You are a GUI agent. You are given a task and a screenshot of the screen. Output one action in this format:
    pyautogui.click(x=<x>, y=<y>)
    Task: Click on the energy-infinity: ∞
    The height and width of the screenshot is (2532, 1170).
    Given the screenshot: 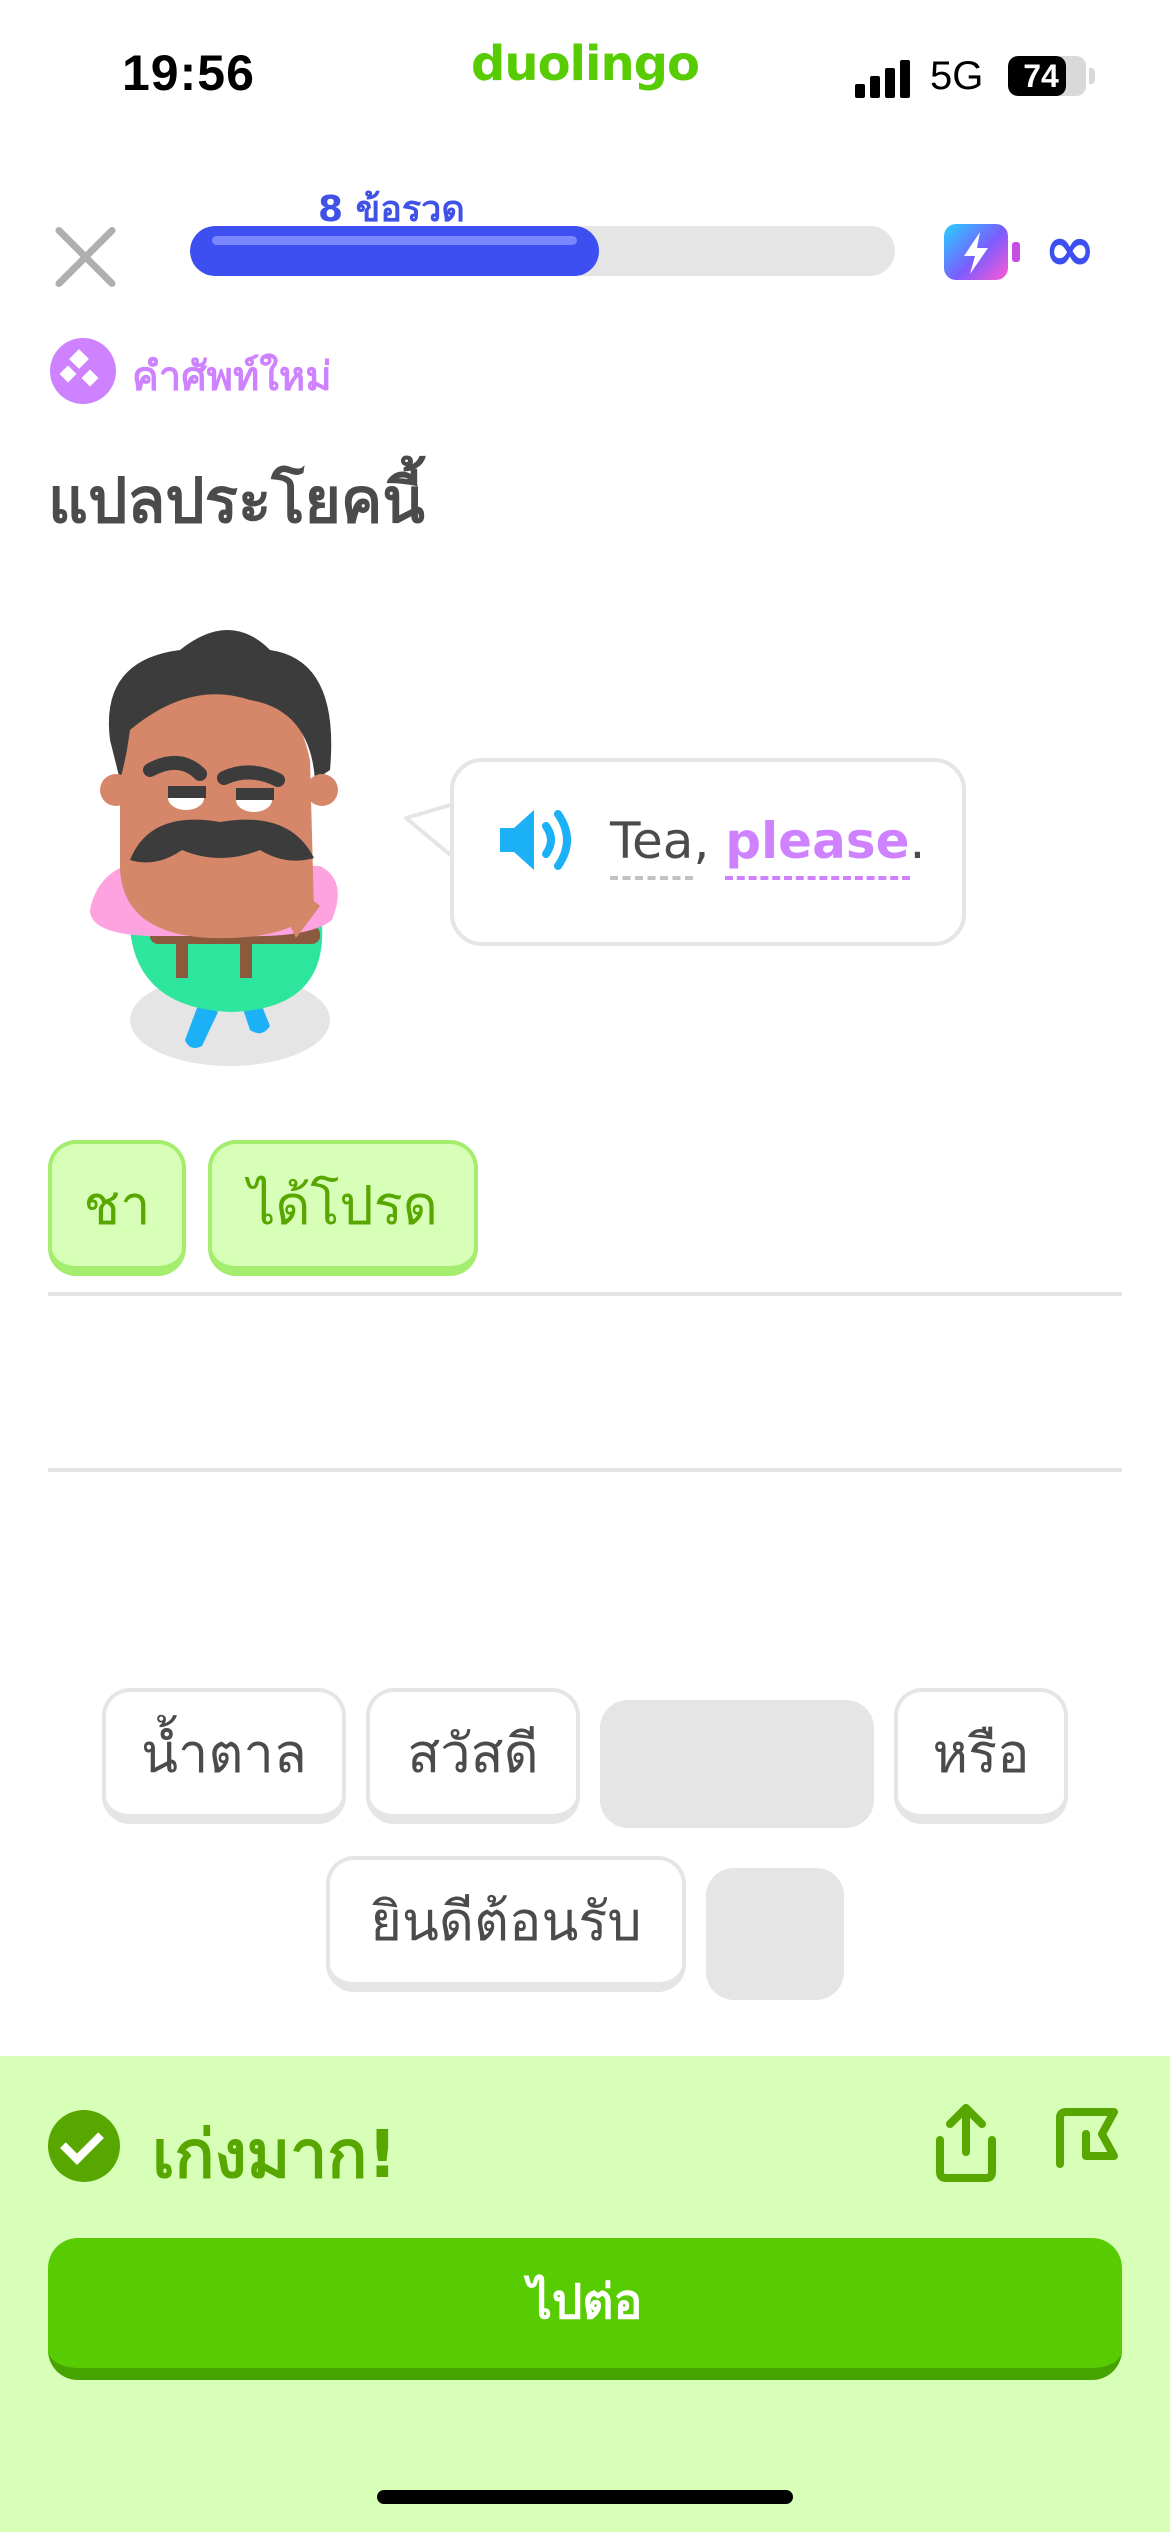 What is the action you would take?
    pyautogui.click(x=1070, y=248)
    